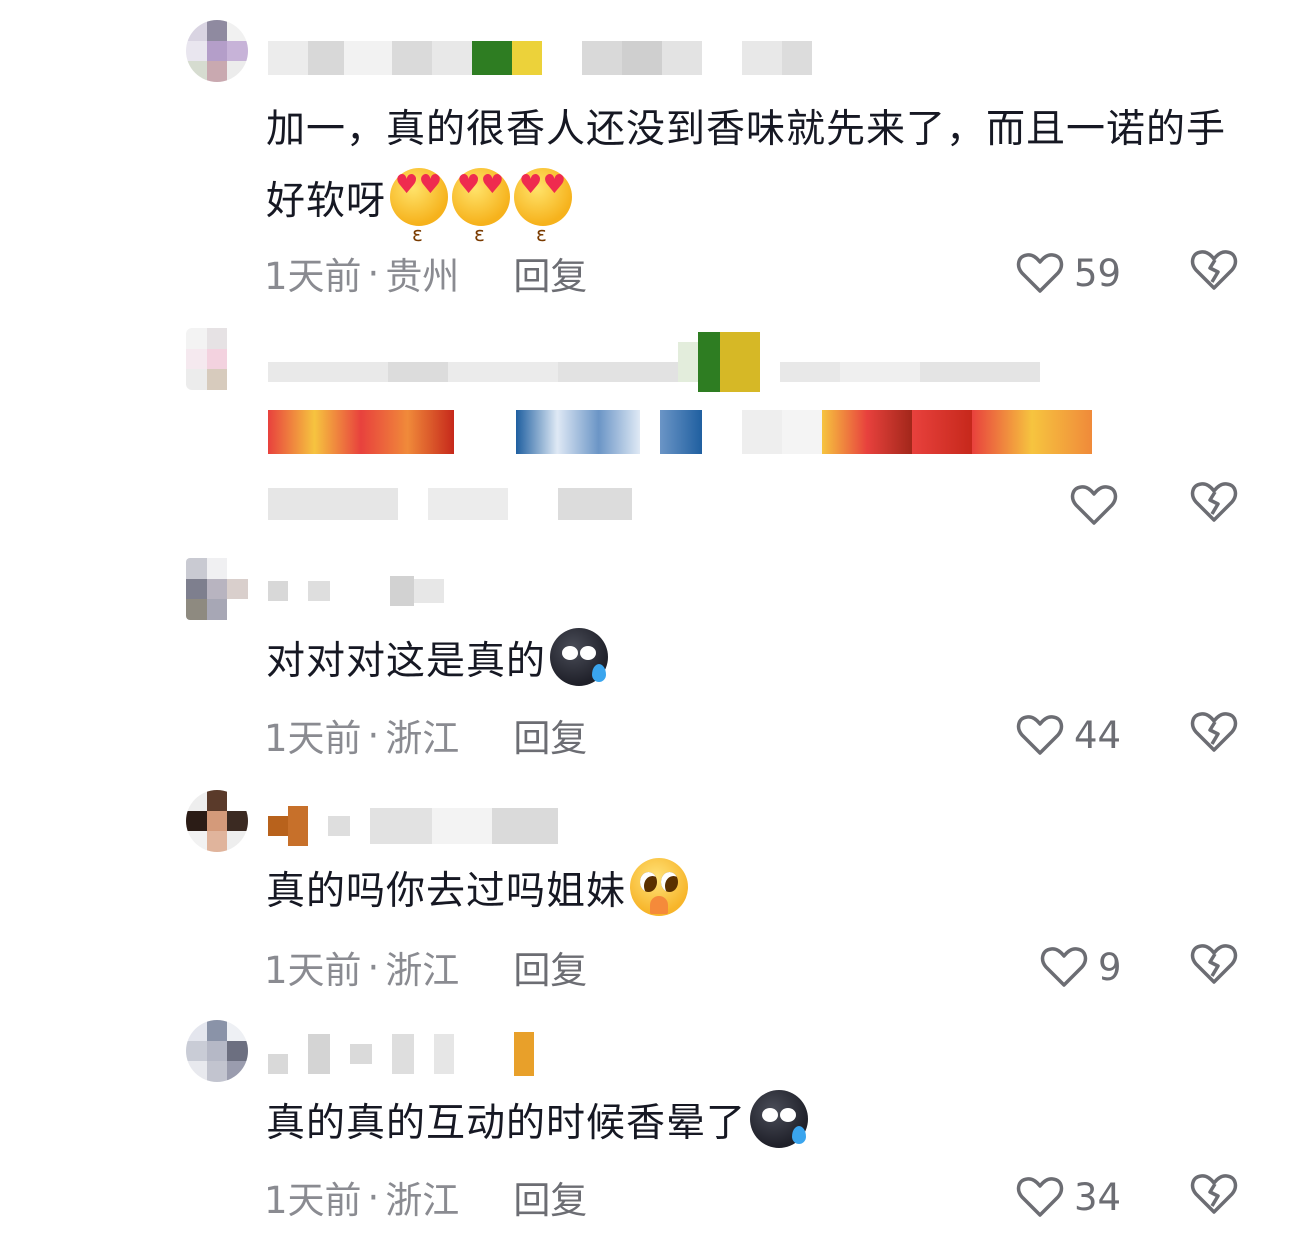 The width and height of the screenshot is (1290, 1248). I want to click on like-button, so click(1094, 505).